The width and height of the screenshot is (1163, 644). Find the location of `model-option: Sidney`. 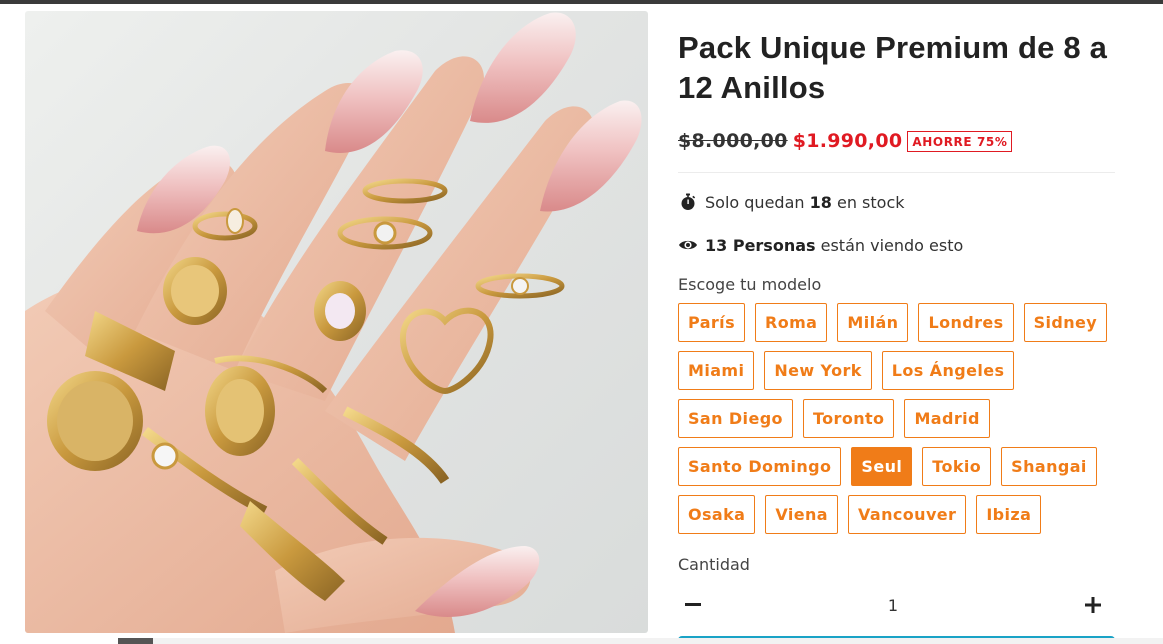

model-option: Sidney is located at coordinates (1065, 322).